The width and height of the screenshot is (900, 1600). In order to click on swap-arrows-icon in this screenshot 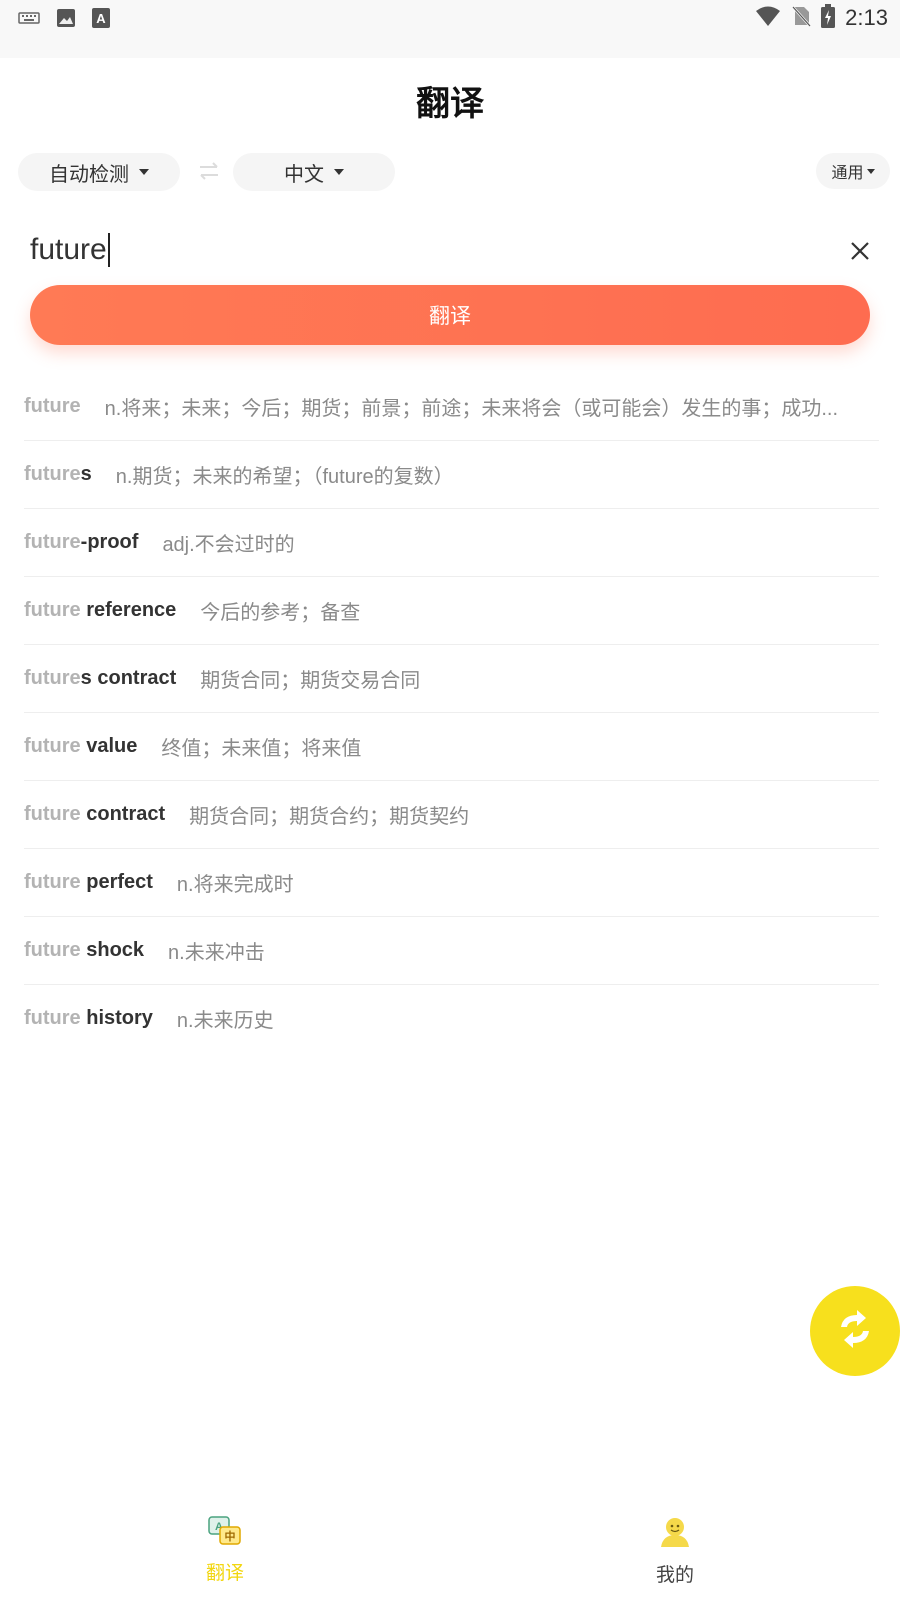, I will do `click(209, 171)`.